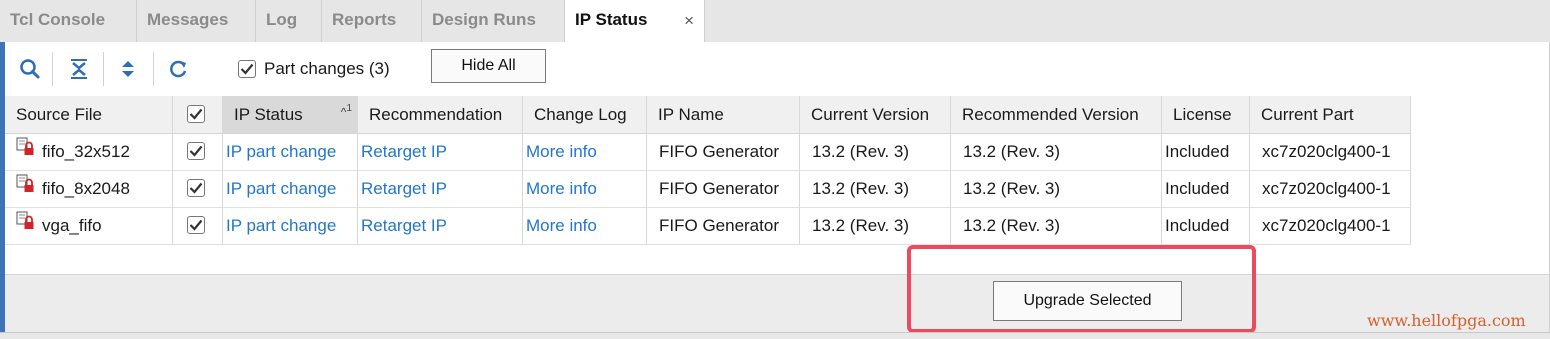 The height and width of the screenshot is (339, 1550). I want to click on source-file-cell: fifo_8x2048, so click(89, 188).